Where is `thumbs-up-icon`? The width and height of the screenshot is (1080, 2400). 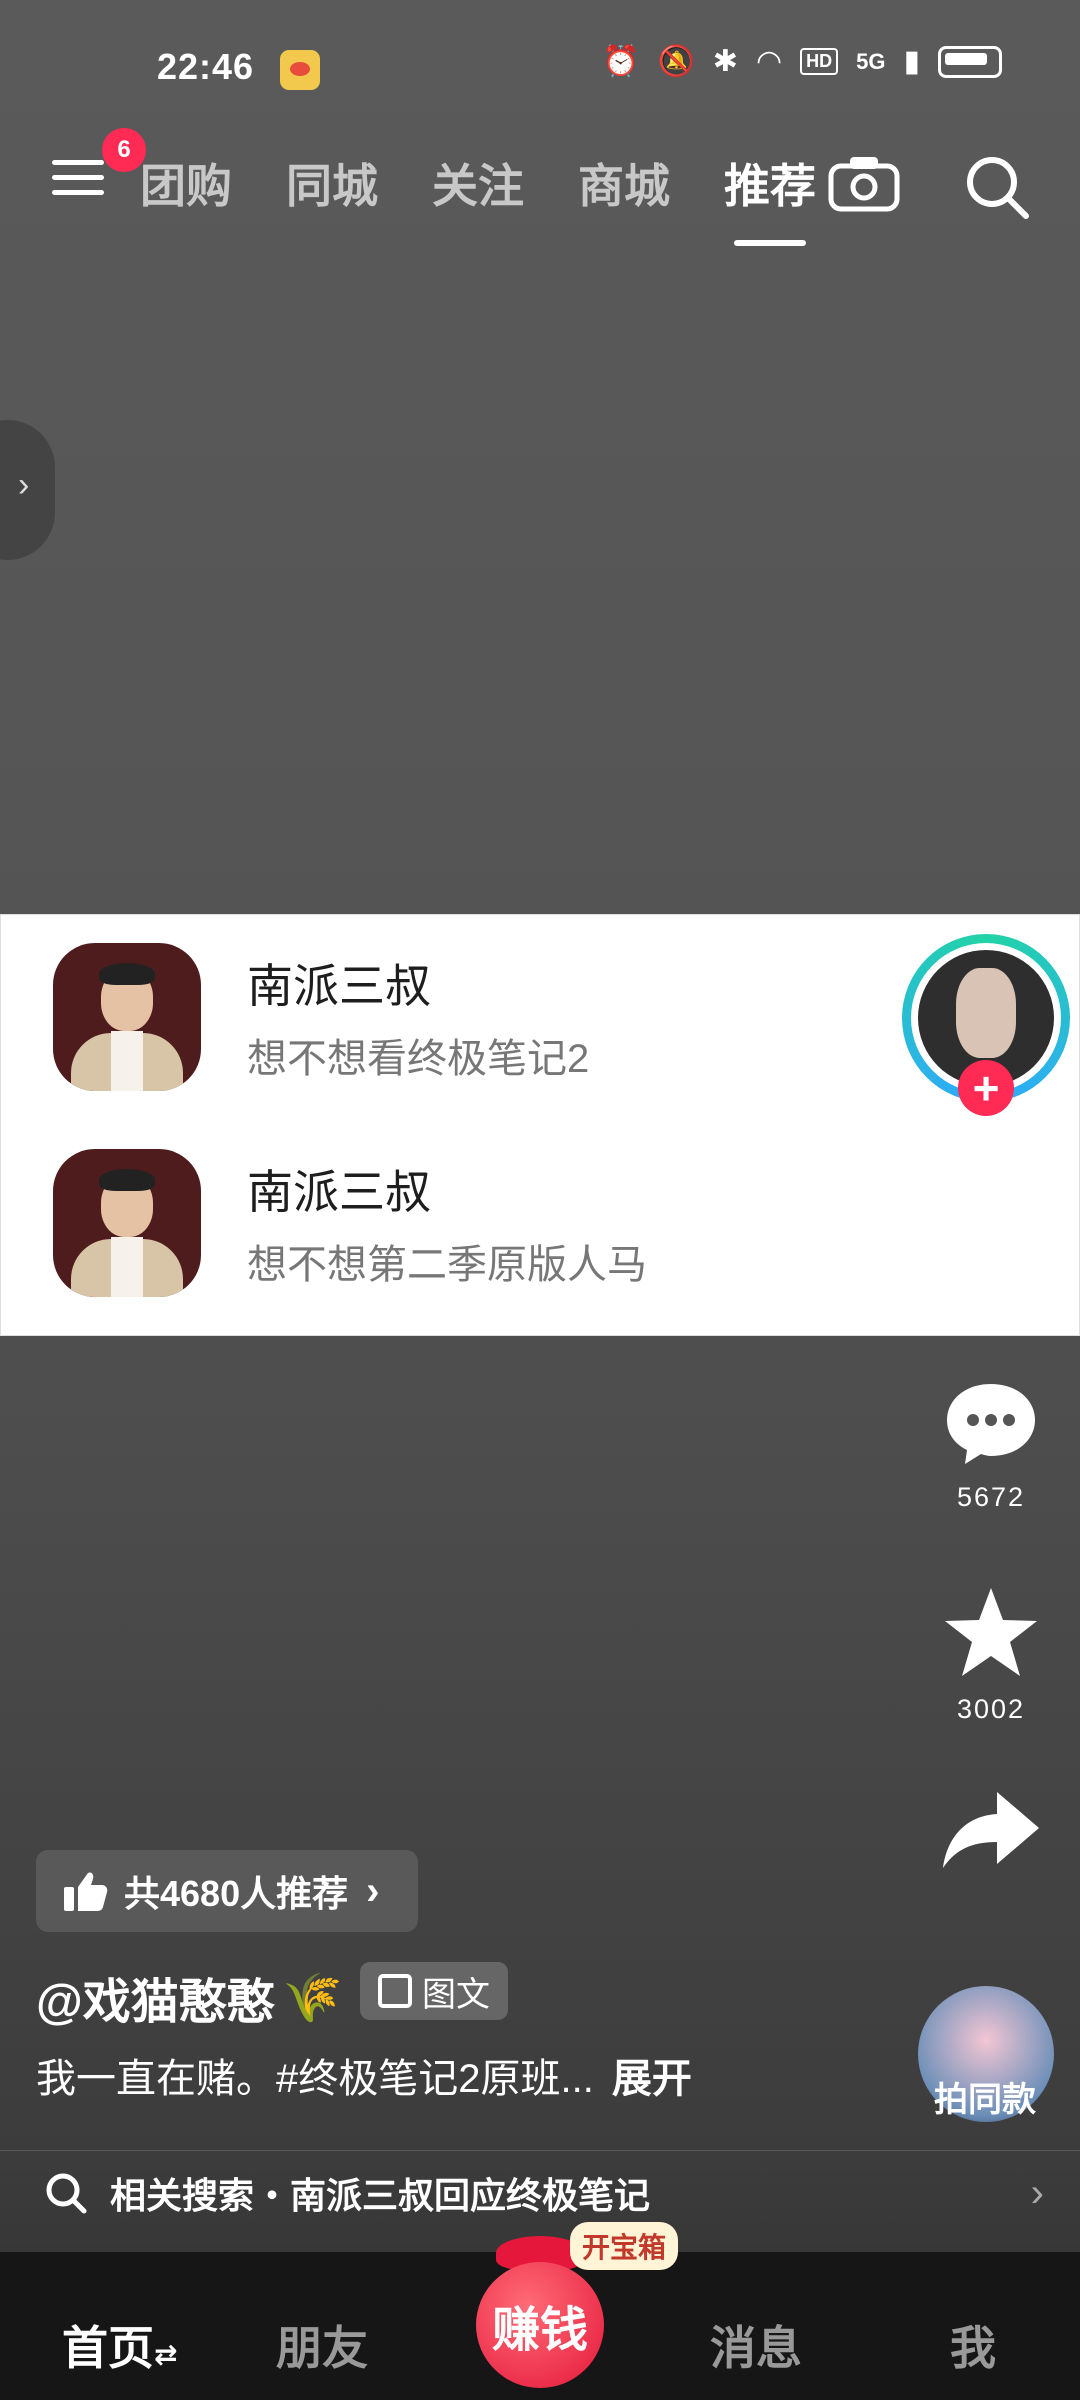
thumbs-up-icon is located at coordinates (86, 1891).